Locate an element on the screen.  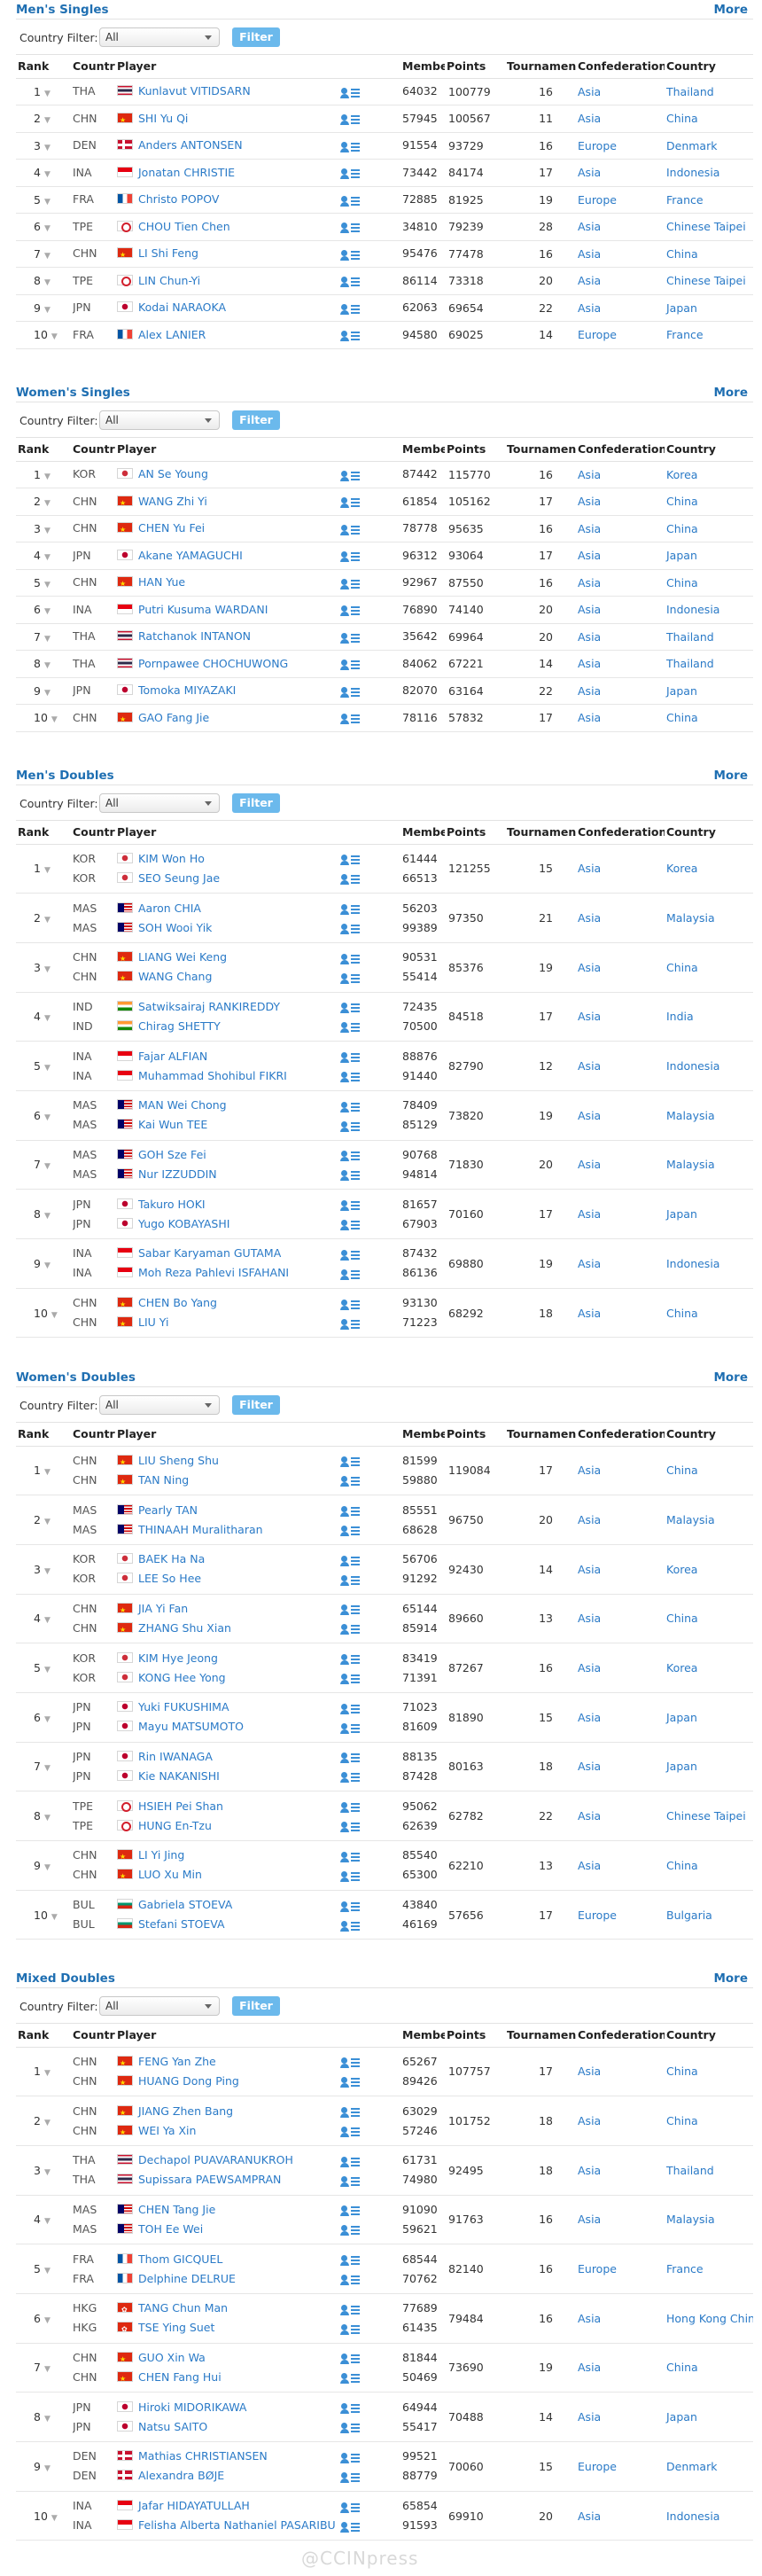
player-link: Nur IZZUDDIN is located at coordinates (177, 1174).